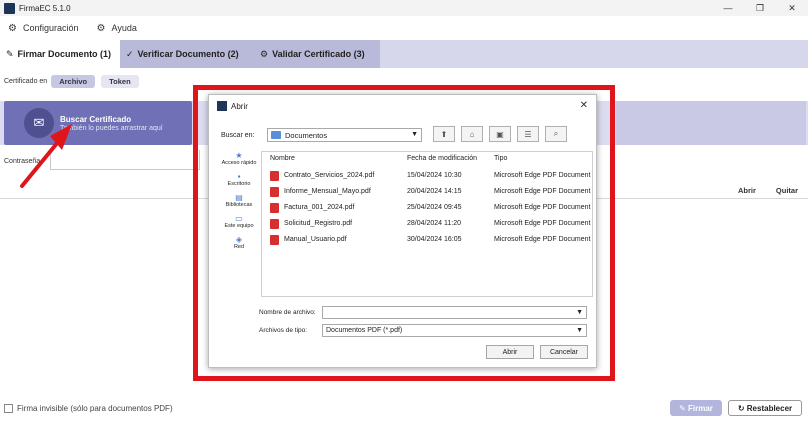 The width and height of the screenshot is (808, 432). Describe the element at coordinates (711, 123) in the screenshot. I see `drop-band-right` at that location.